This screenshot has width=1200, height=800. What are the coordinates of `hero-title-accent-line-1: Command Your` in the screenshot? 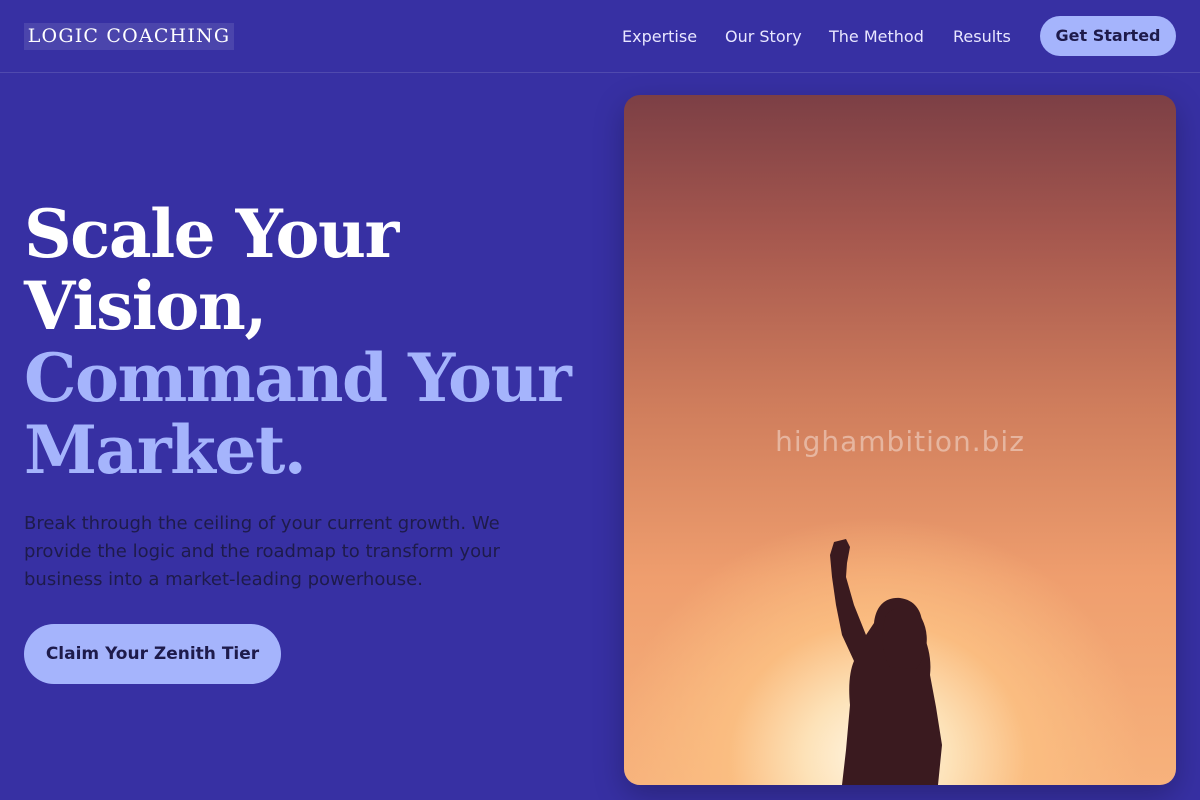 It's located at (298, 378).